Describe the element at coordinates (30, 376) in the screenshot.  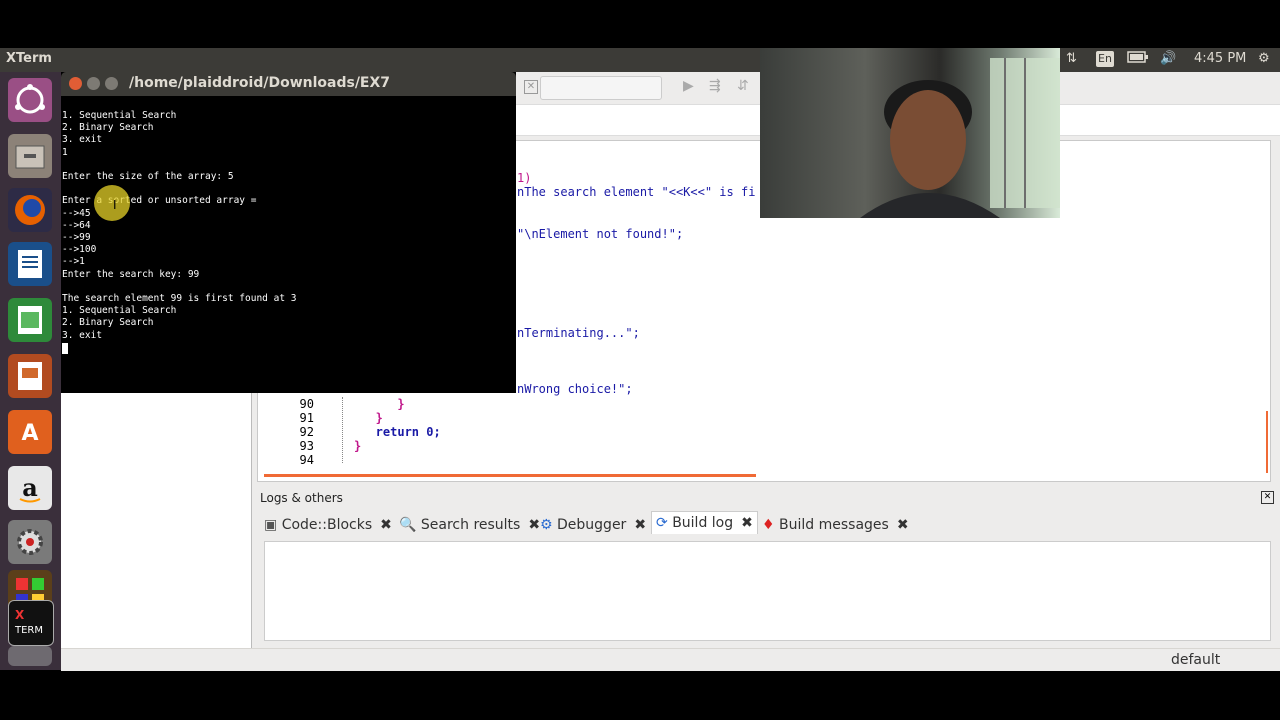
I see `impress-icon` at that location.